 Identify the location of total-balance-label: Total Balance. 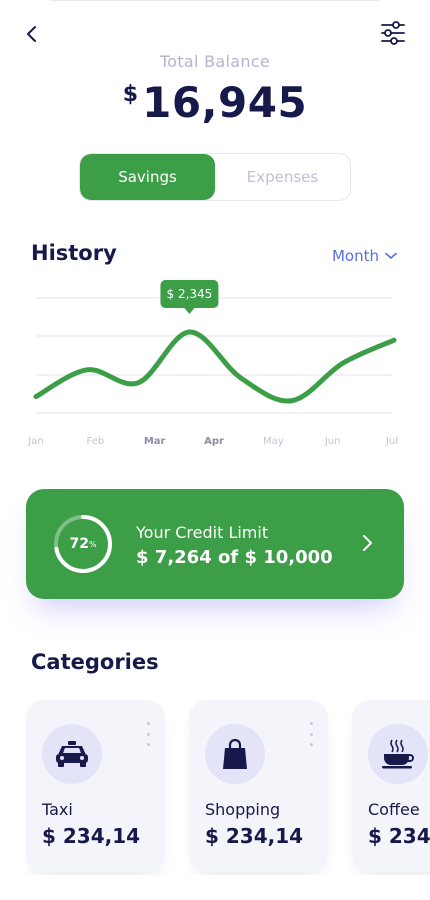
(215, 61).